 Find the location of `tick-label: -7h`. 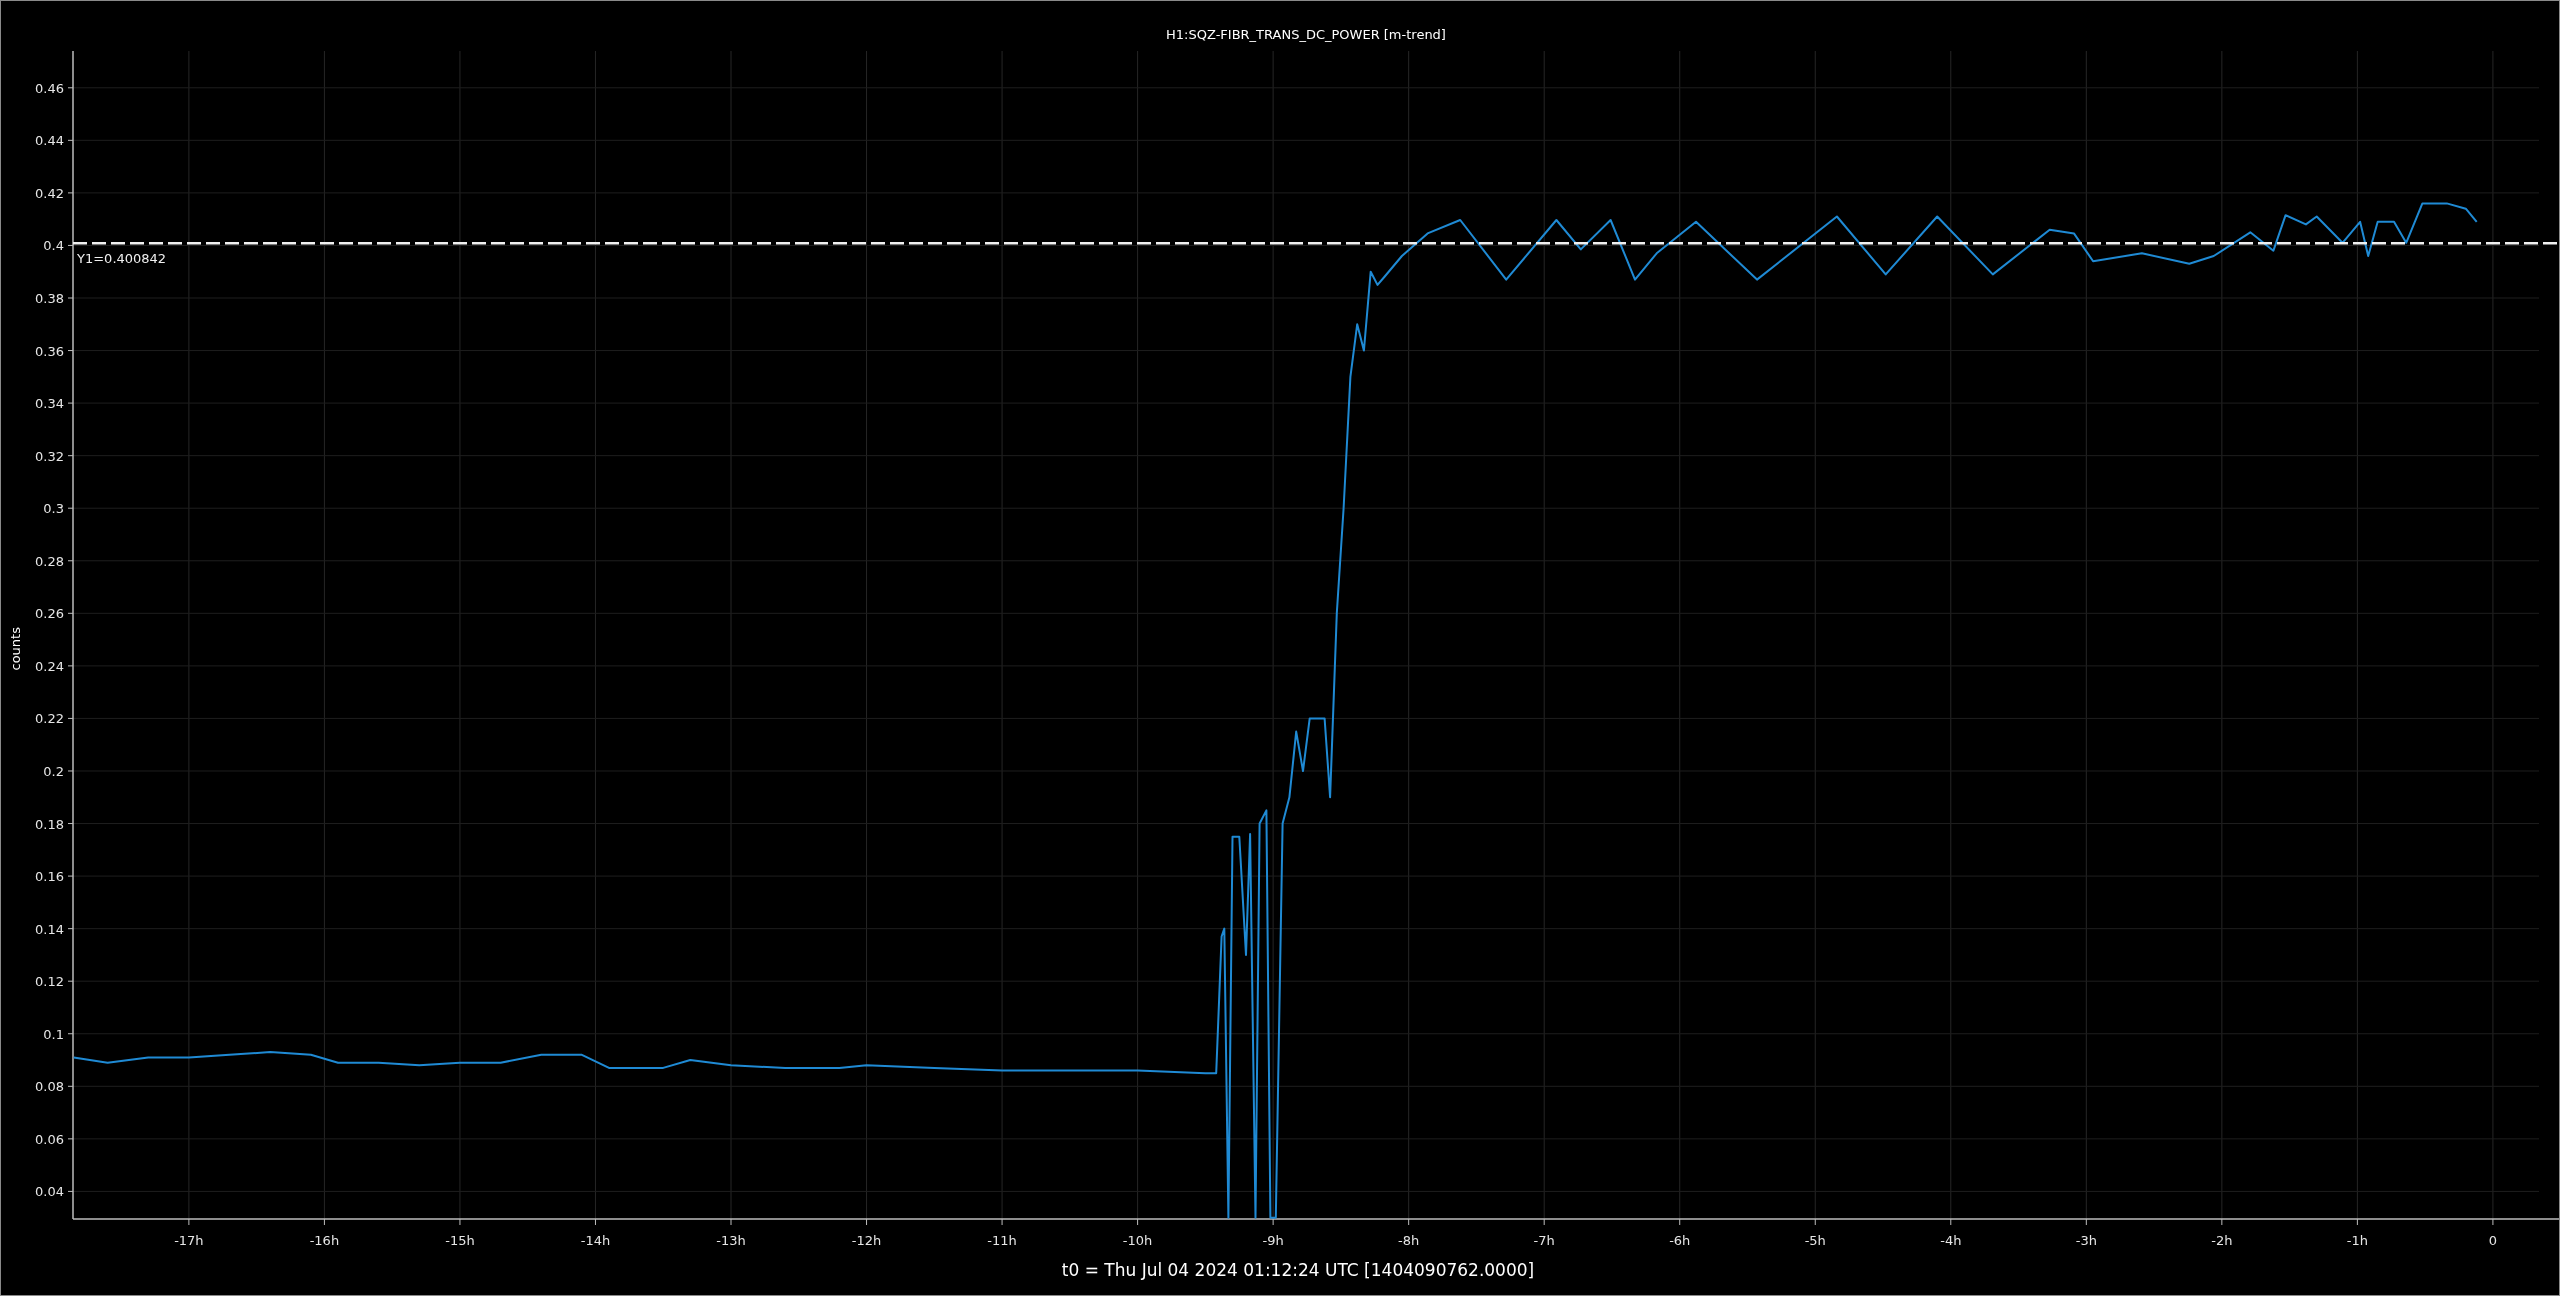

tick-label: -7h is located at coordinates (1544, 1240).